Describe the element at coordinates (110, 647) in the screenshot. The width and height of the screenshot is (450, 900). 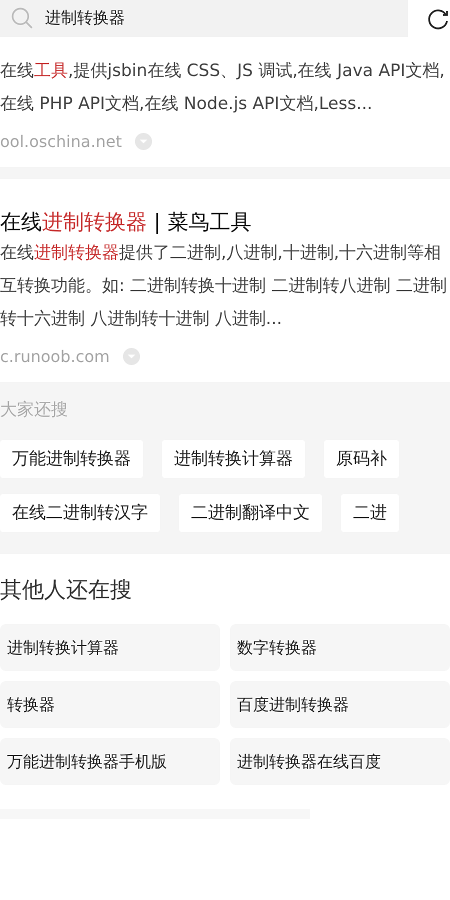
I see `suggestion-item: 进制转换计算器` at that location.